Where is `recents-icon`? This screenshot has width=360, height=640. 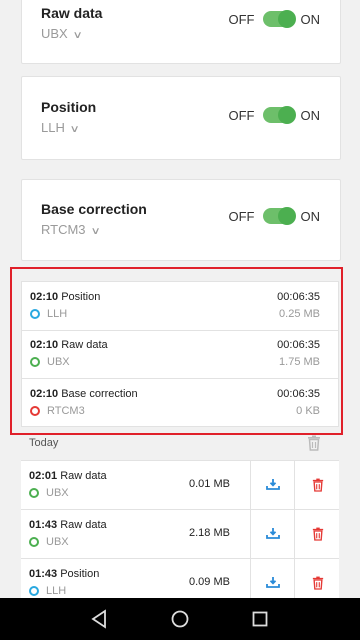
recents-icon is located at coordinates (260, 619).